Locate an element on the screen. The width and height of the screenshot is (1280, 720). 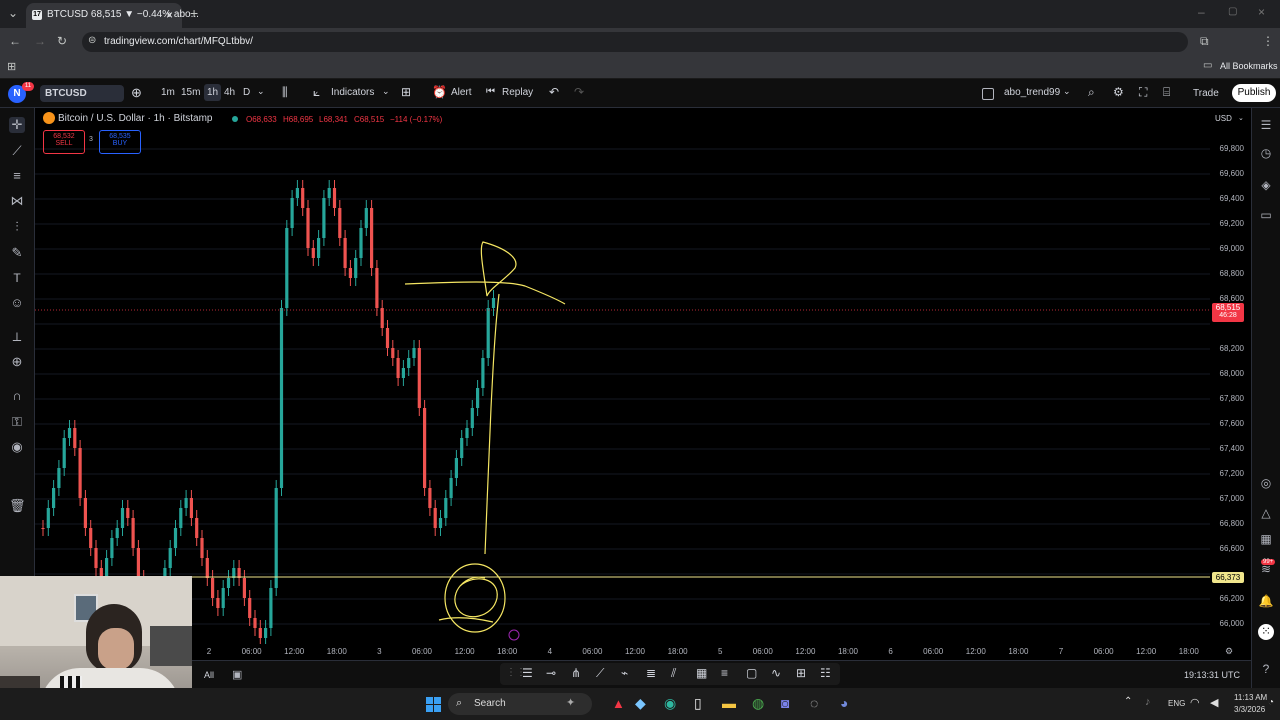
edge-browser-icon: ◉ is located at coordinates (670, 703).